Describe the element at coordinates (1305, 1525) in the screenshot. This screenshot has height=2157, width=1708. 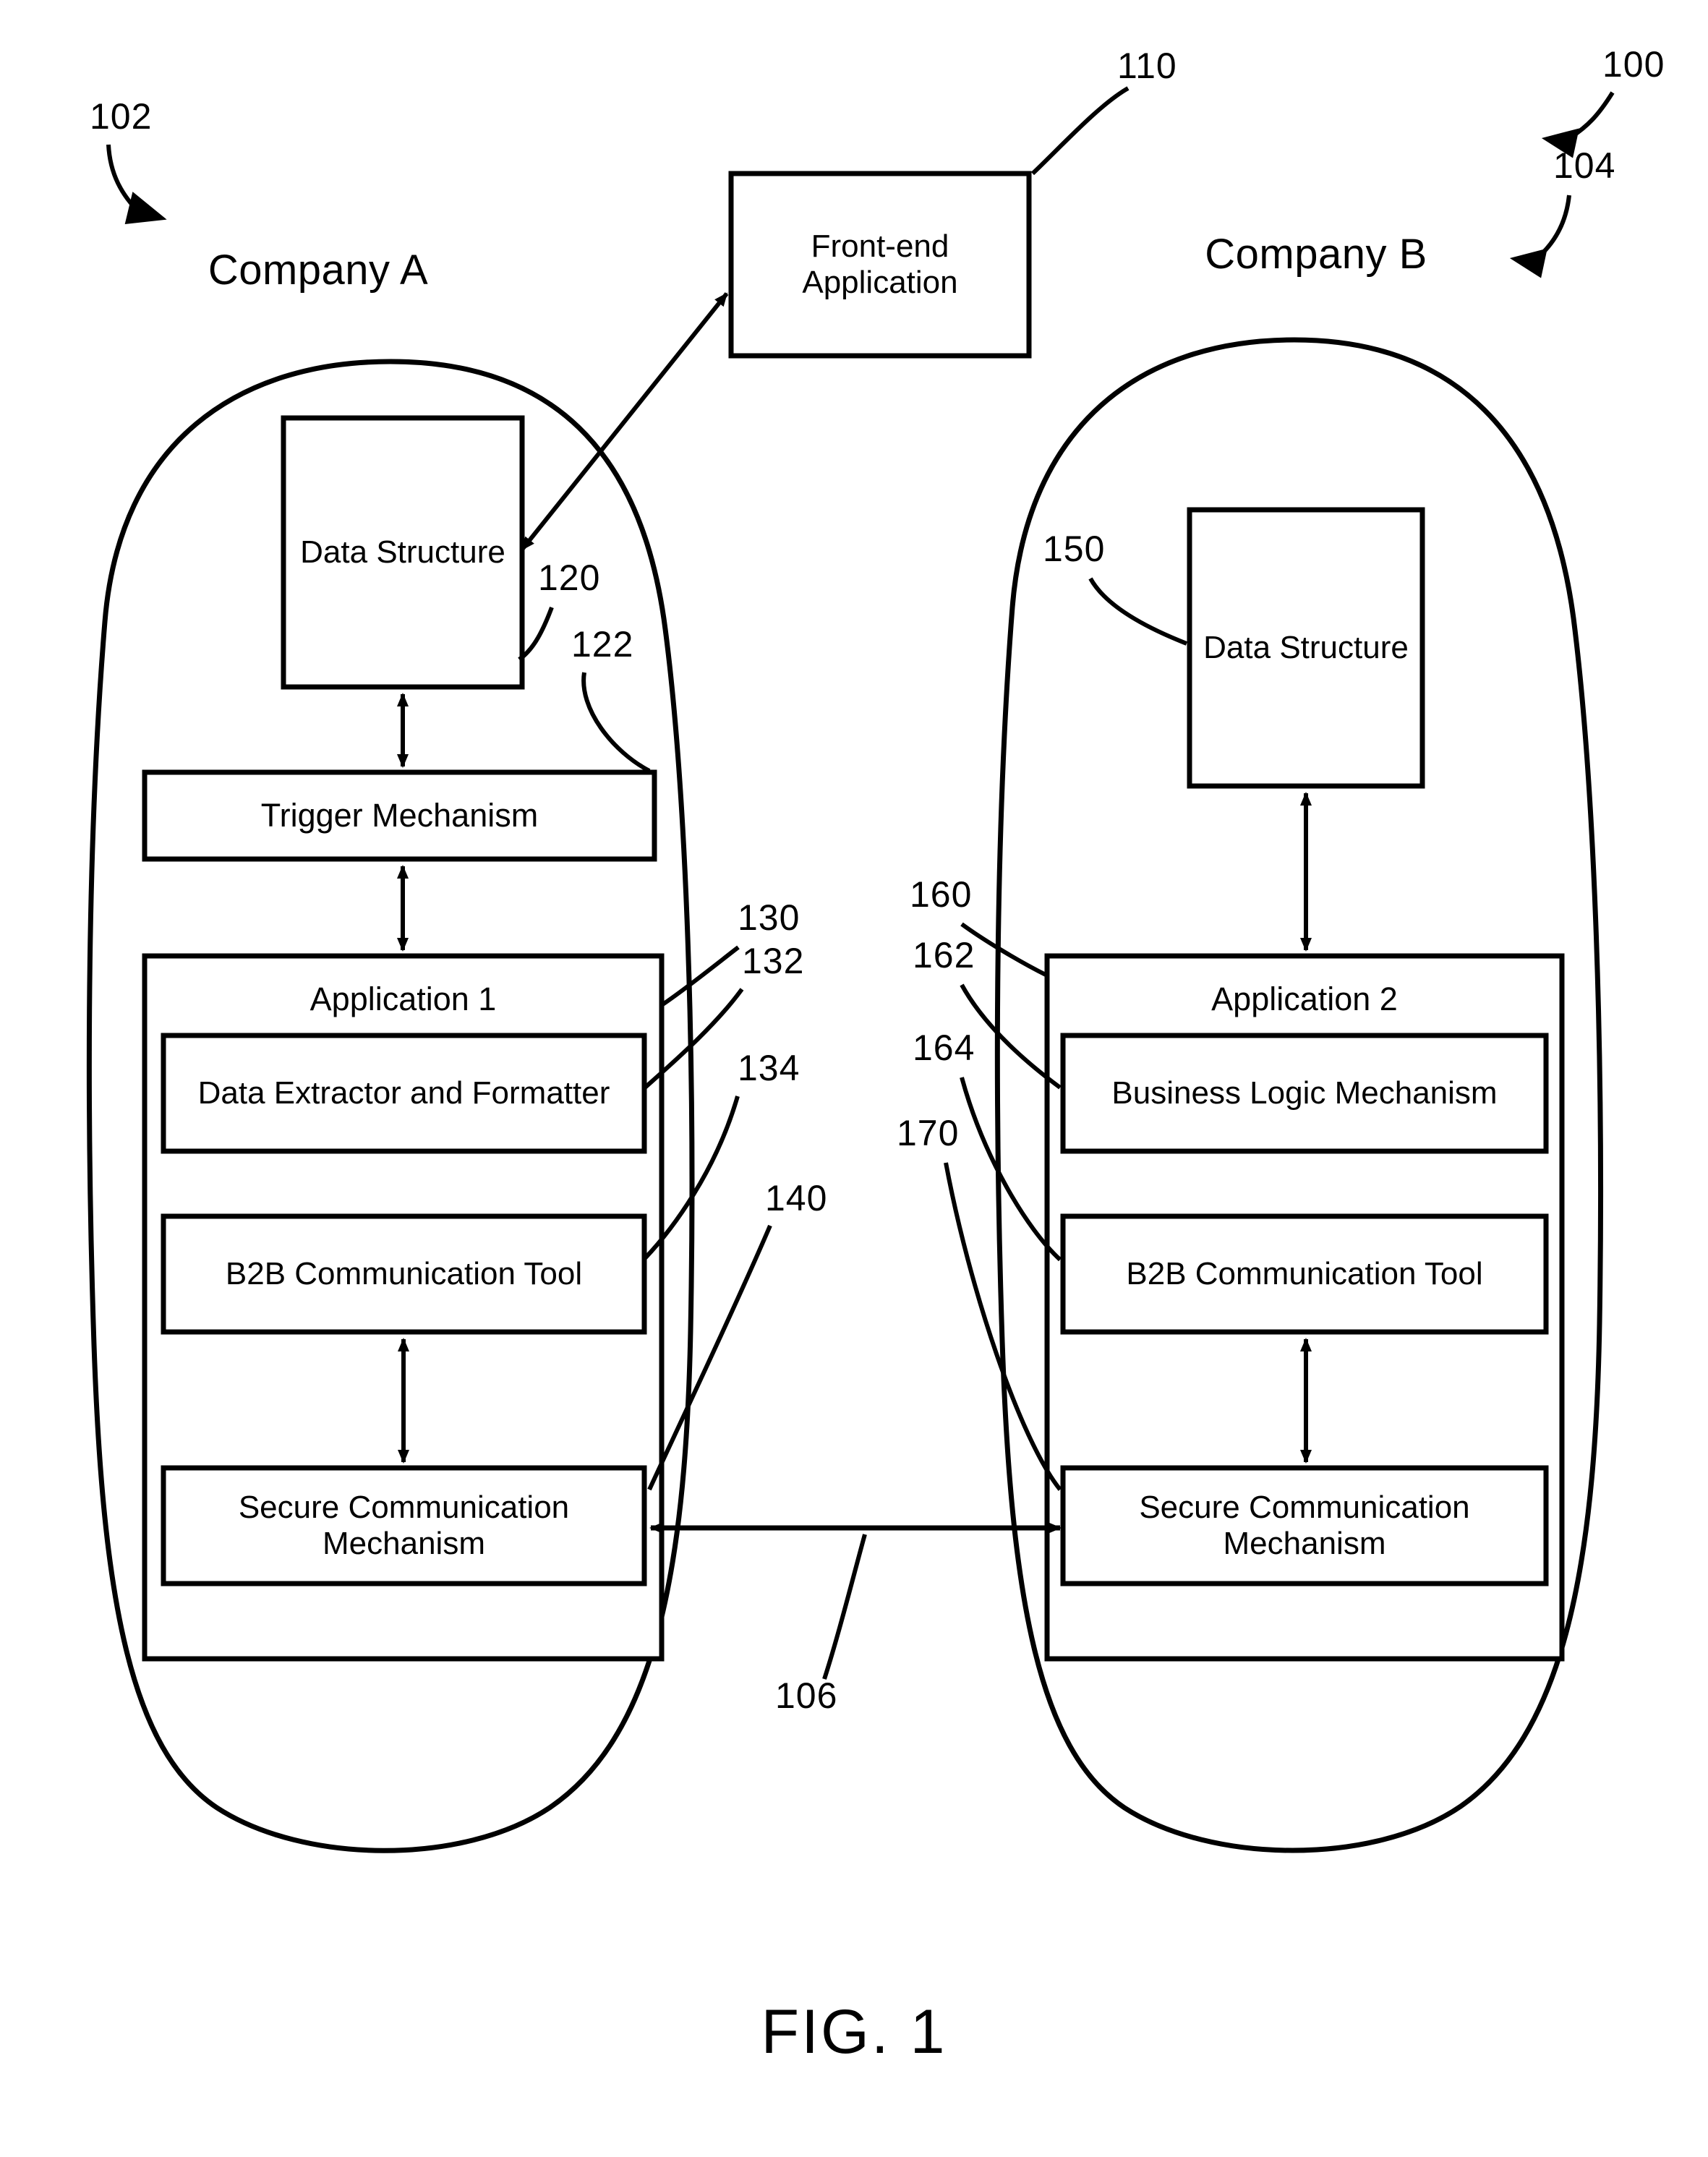
I see `secure-communication-mechanism-b-label: Secure Communication Mechanism` at that location.